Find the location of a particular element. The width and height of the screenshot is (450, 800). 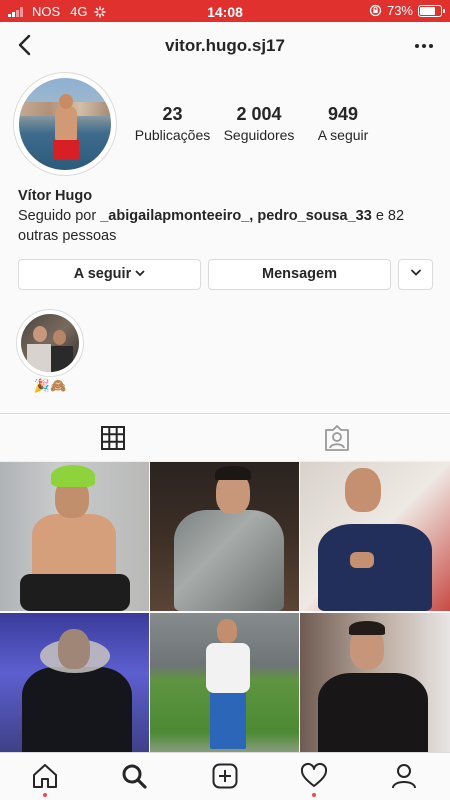

battery-icon is located at coordinates (431, 10).